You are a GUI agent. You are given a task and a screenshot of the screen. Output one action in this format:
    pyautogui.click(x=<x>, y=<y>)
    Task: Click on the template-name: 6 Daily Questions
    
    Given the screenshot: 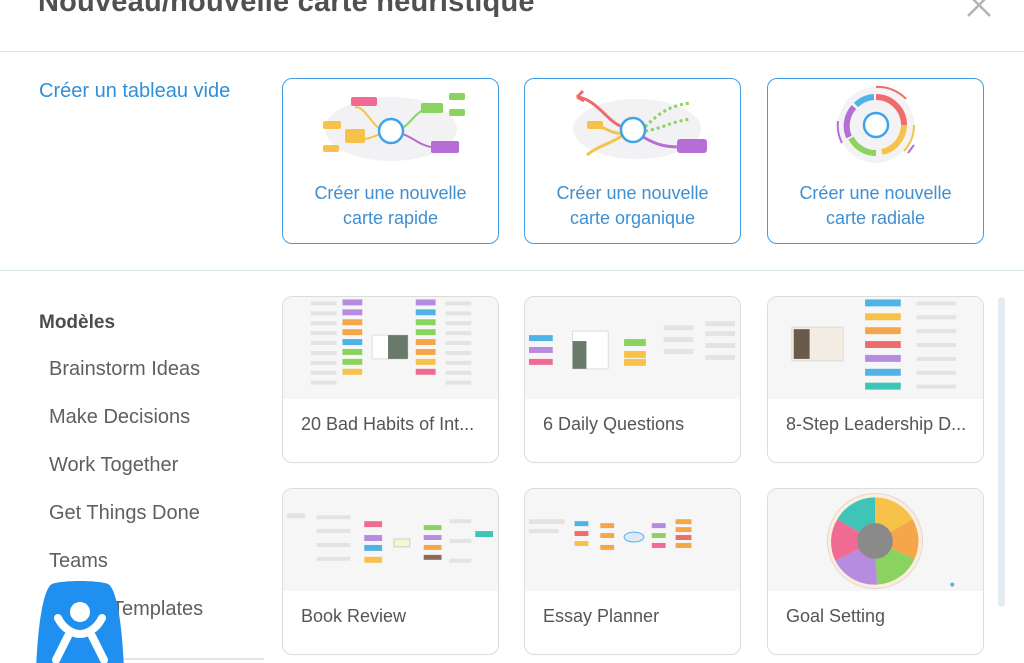 What is the action you would take?
    pyautogui.click(x=614, y=424)
    